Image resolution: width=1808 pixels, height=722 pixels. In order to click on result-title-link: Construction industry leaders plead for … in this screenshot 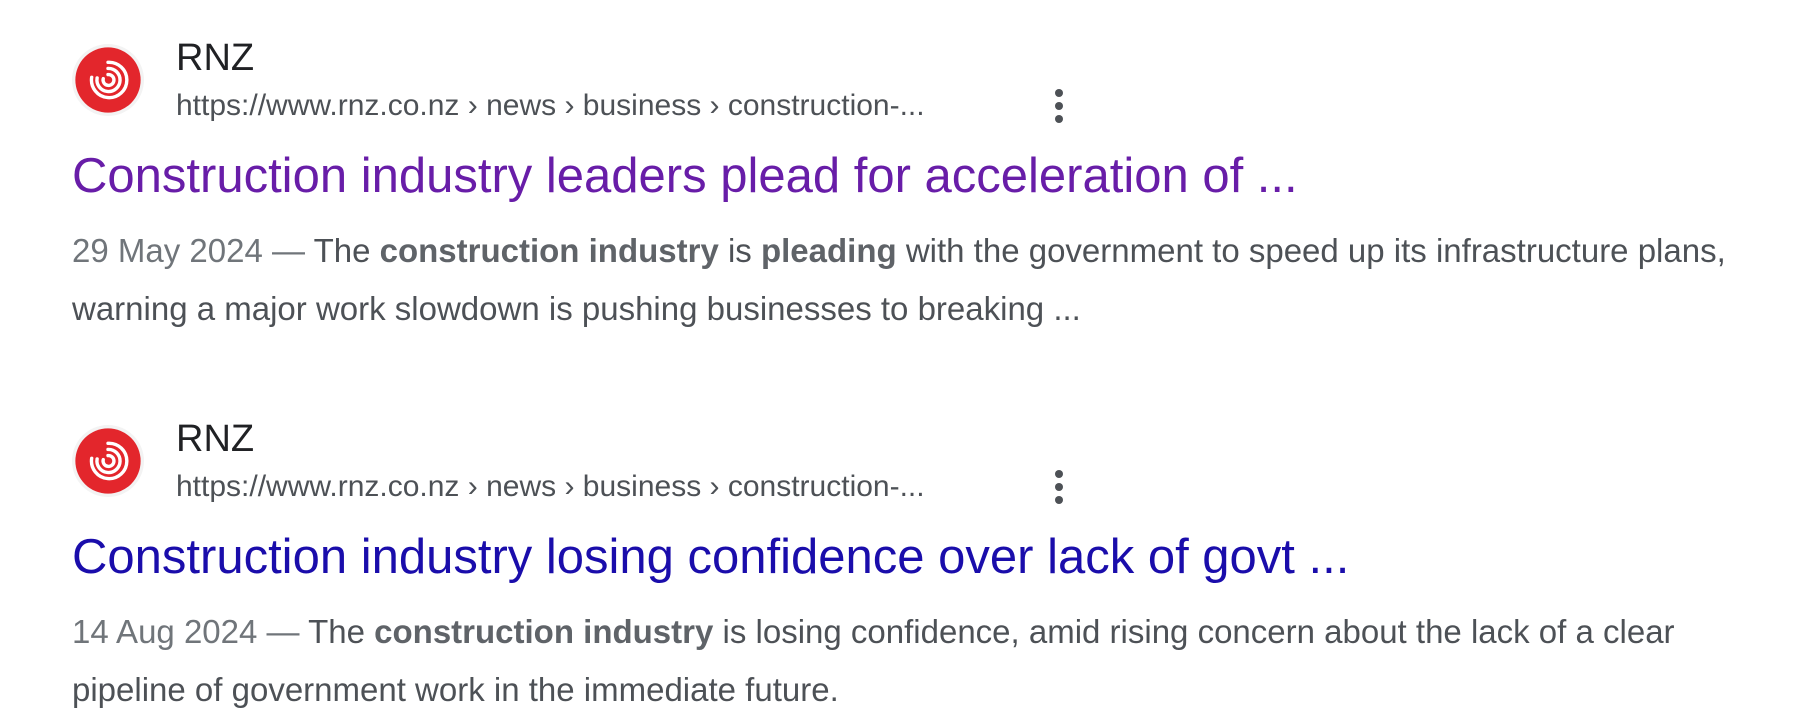, I will do `click(932, 176)`.